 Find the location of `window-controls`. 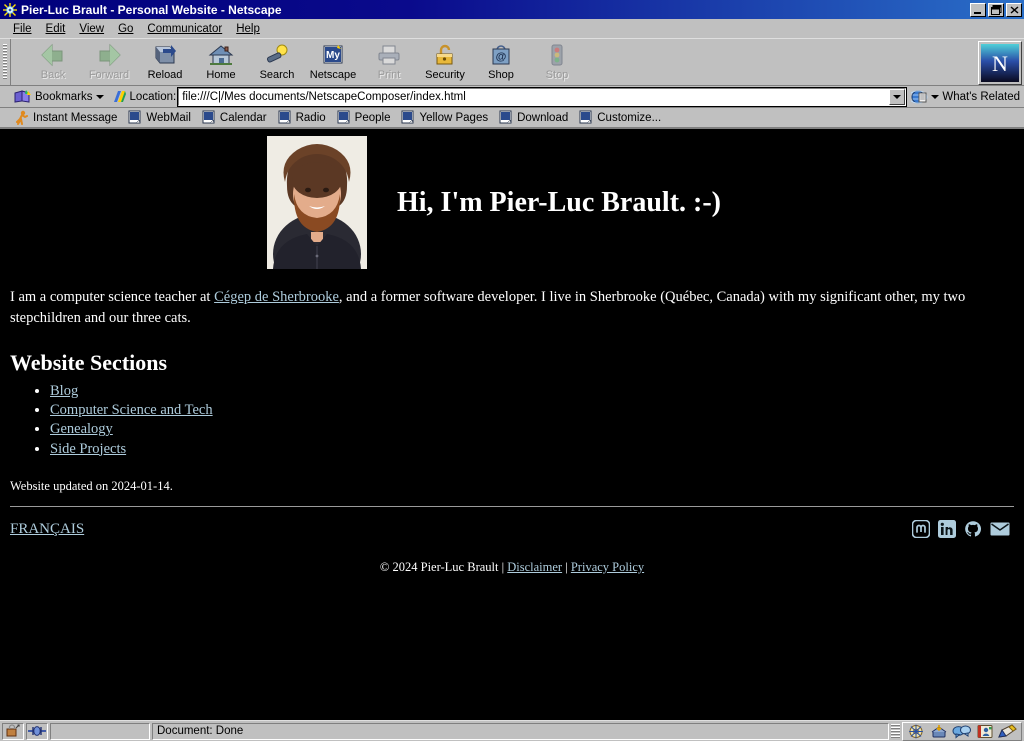

window-controls is located at coordinates (996, 9).